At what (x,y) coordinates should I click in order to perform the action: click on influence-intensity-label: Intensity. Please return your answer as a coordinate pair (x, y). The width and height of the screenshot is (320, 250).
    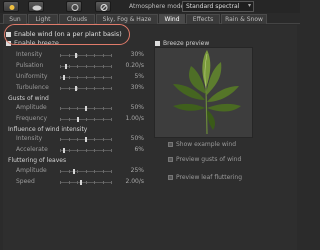
    Looking at the image, I should click on (29, 138).